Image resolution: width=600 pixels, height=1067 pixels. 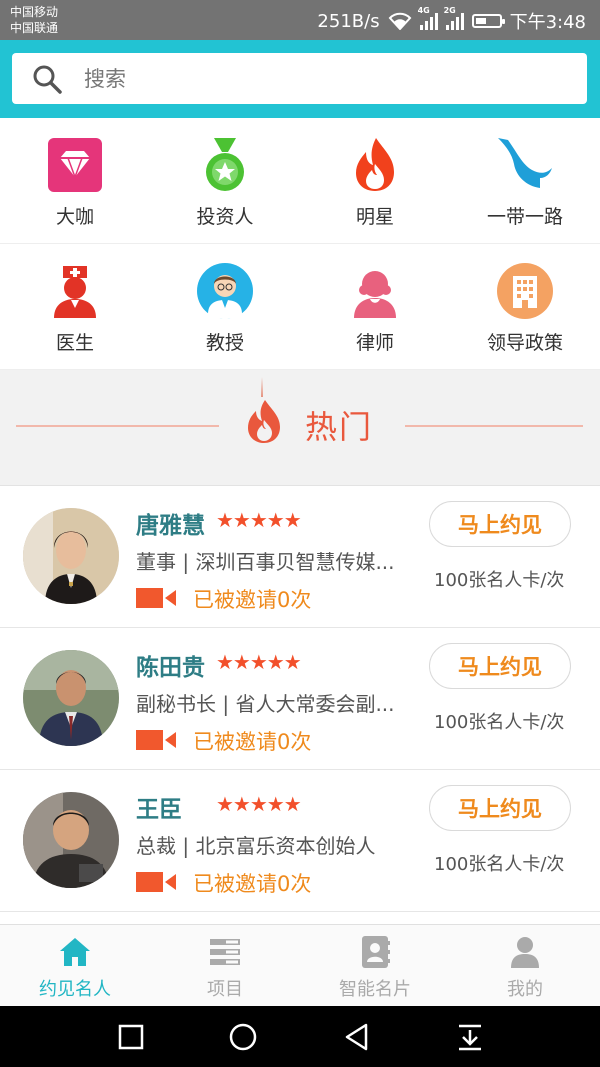 What do you see at coordinates (470, 1037) in the screenshot?
I see `notification-pull-icon` at bounding box center [470, 1037].